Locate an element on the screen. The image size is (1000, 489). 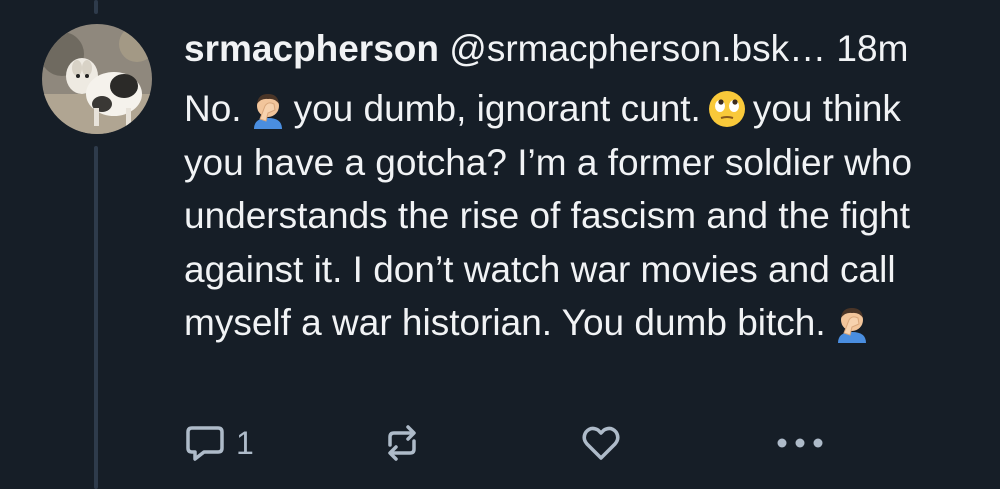
post-timestamp: 18m is located at coordinates (872, 48).